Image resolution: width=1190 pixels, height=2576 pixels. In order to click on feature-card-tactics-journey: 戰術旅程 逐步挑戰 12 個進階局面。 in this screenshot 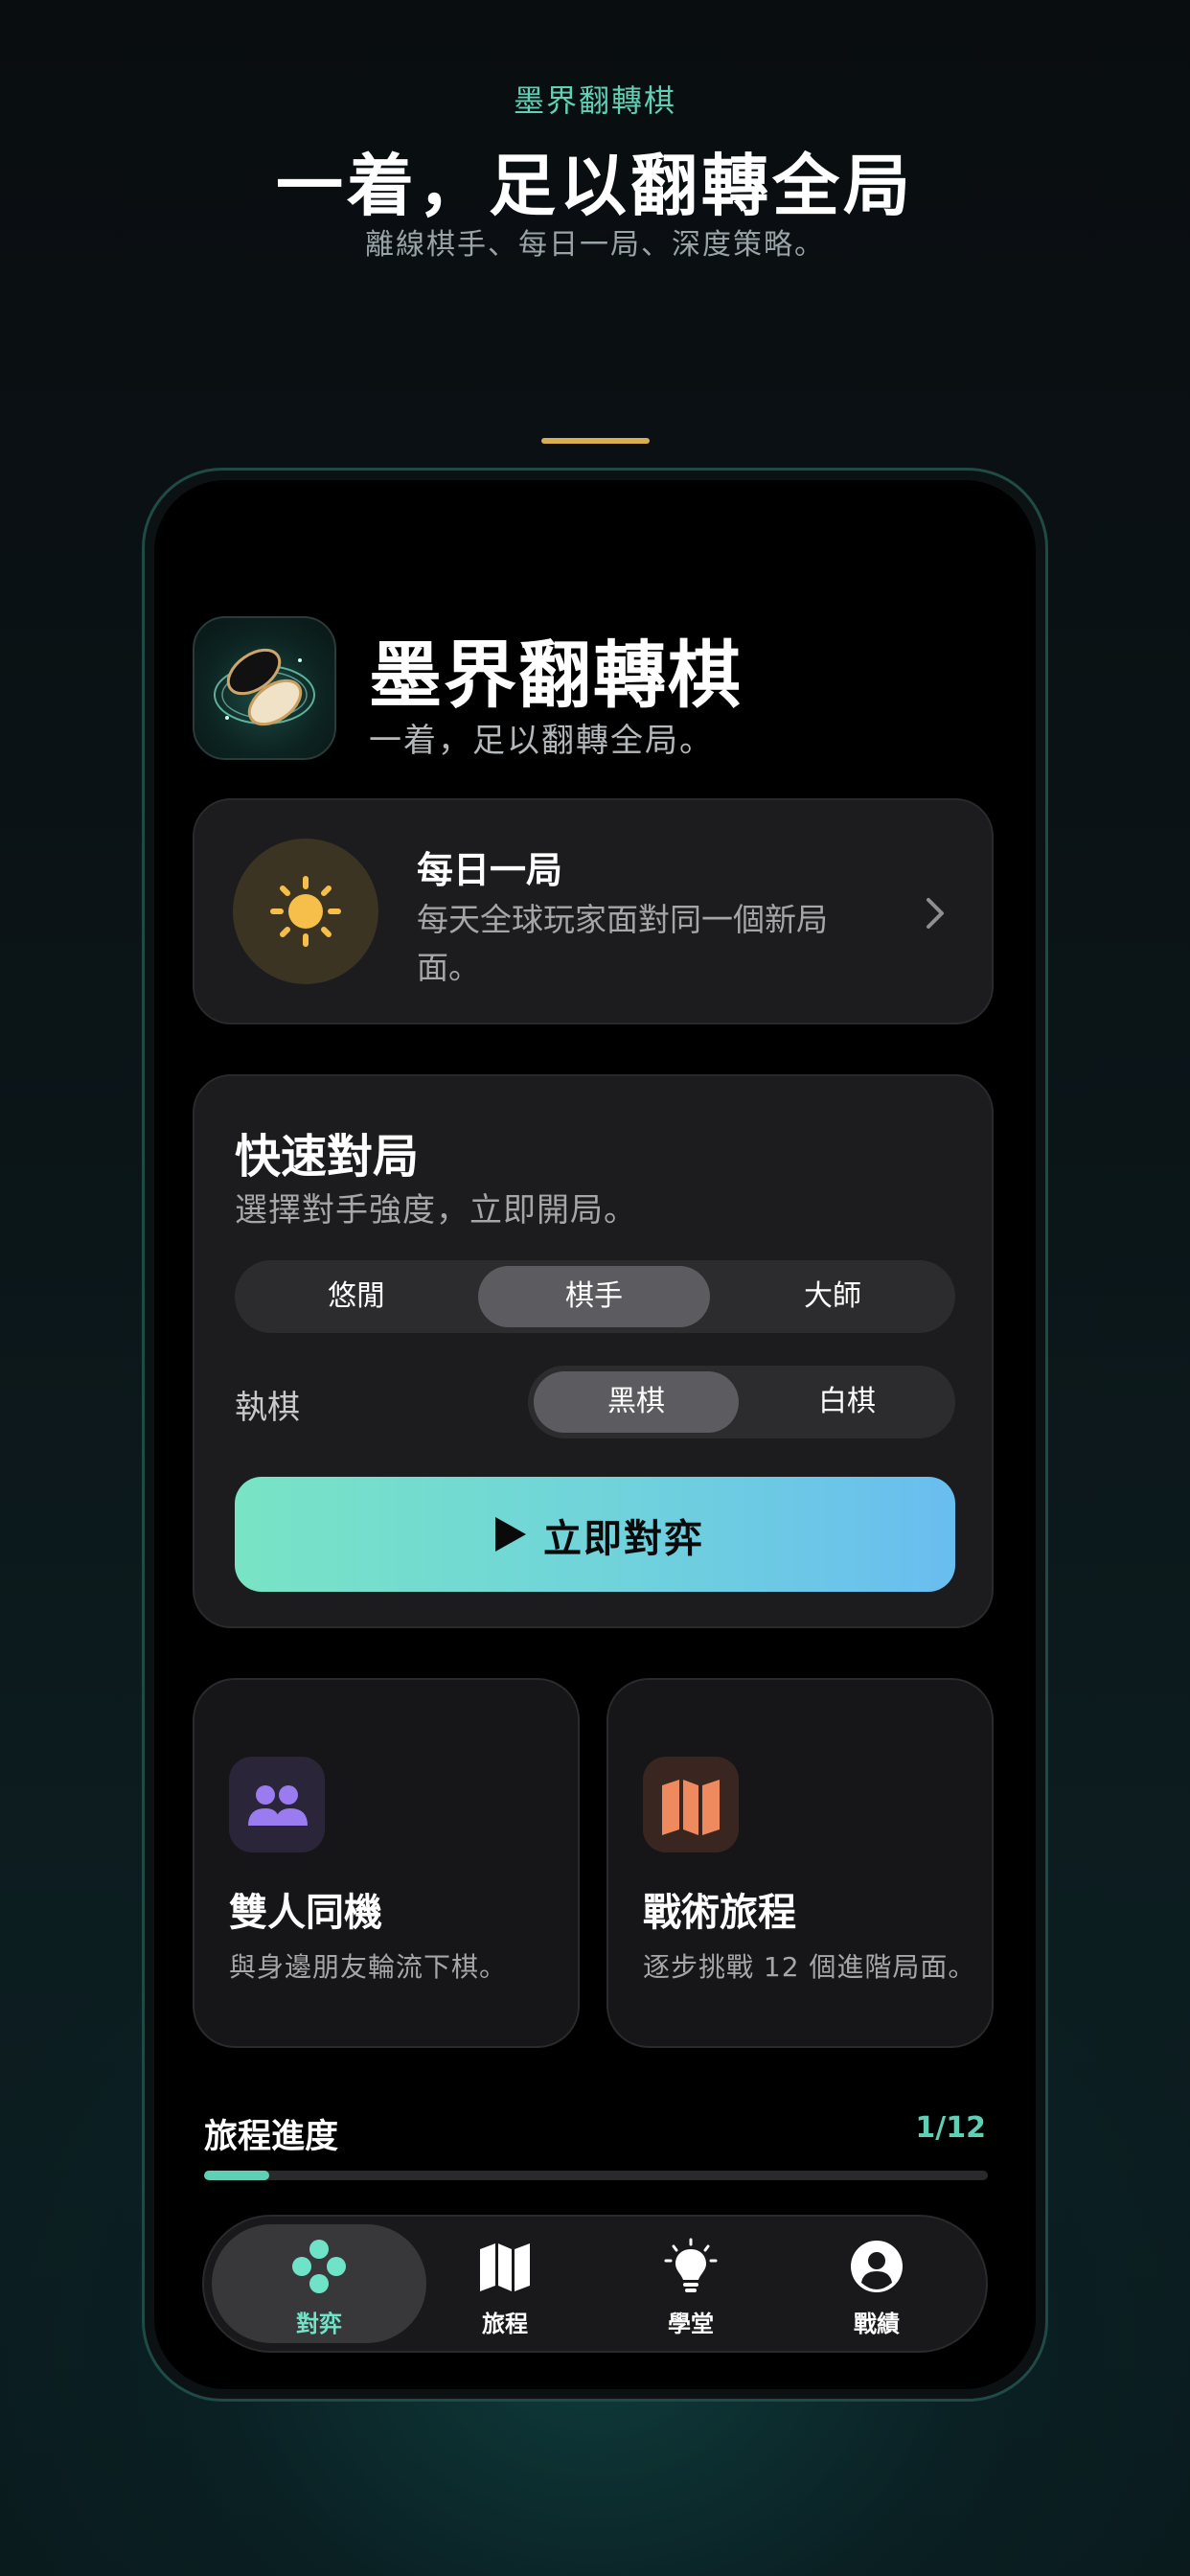, I will do `click(800, 1863)`.